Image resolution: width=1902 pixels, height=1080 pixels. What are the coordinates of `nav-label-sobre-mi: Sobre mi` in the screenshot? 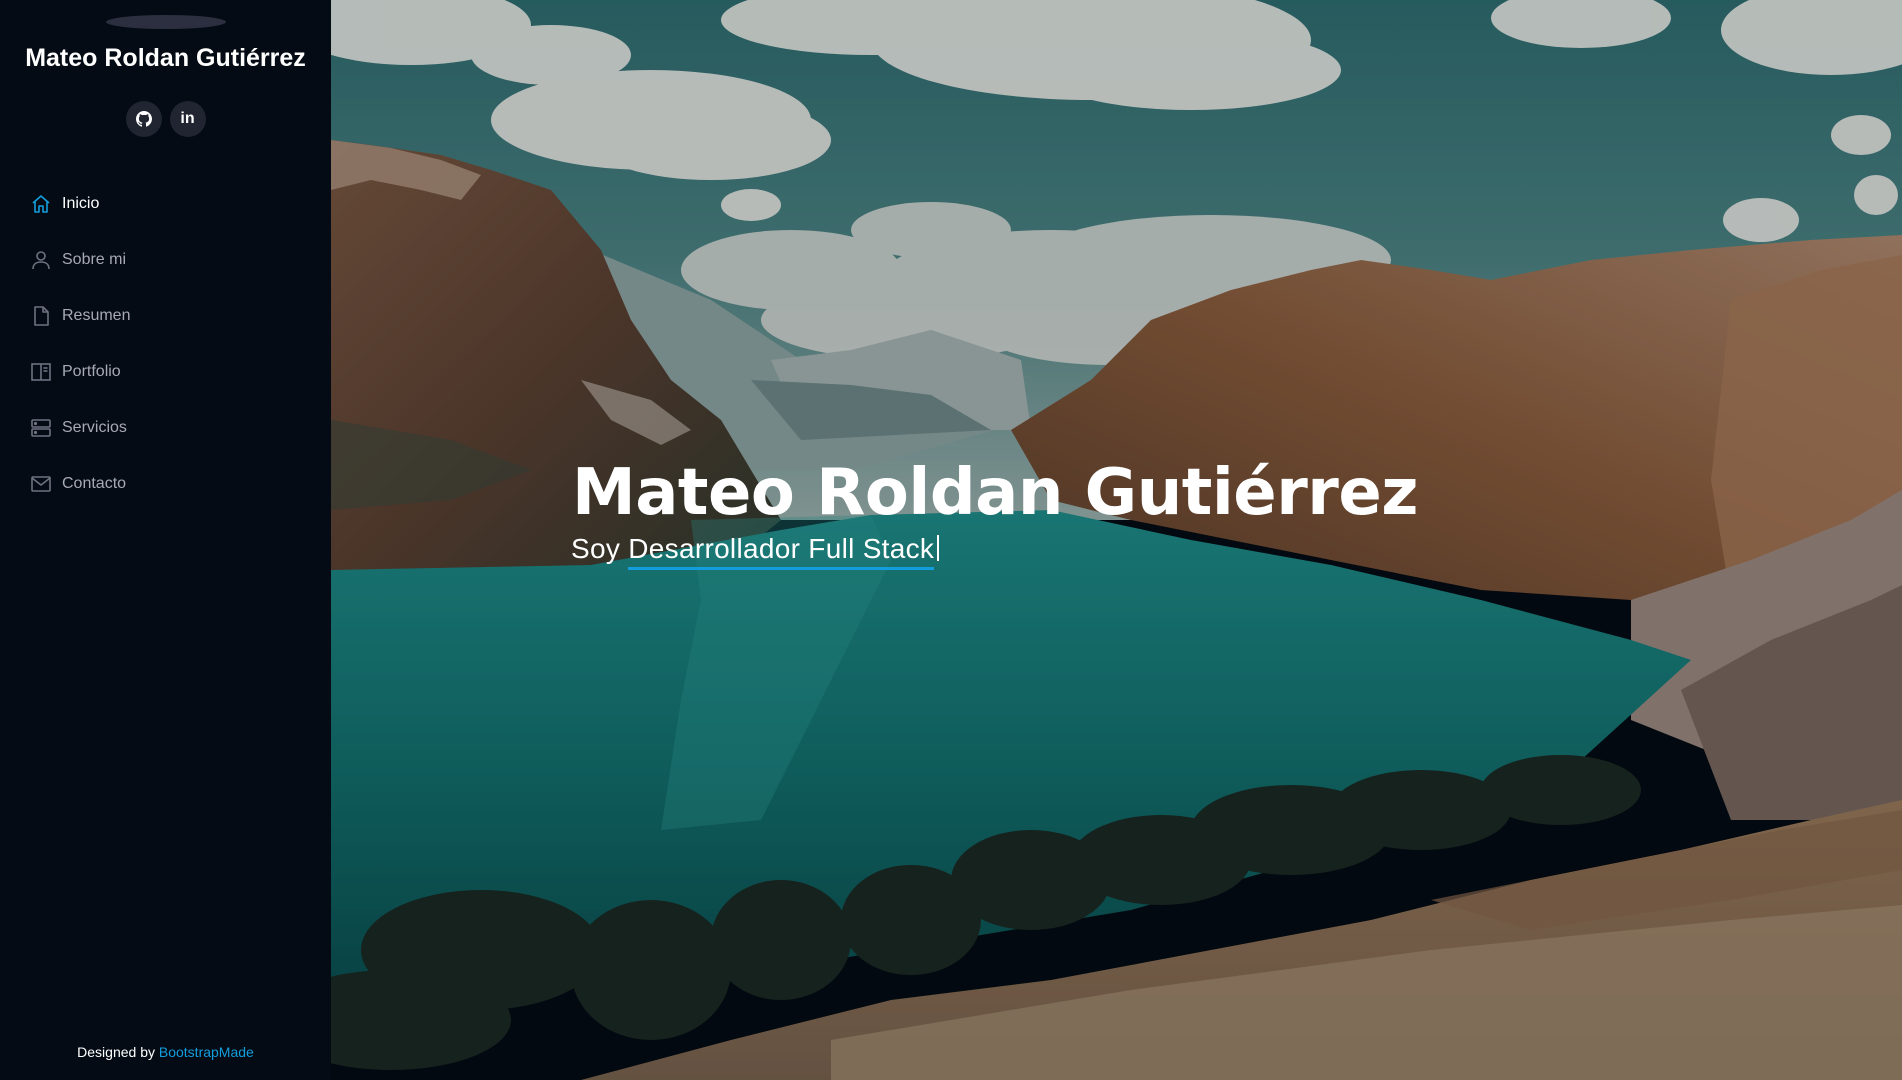 It's located at (94, 259).